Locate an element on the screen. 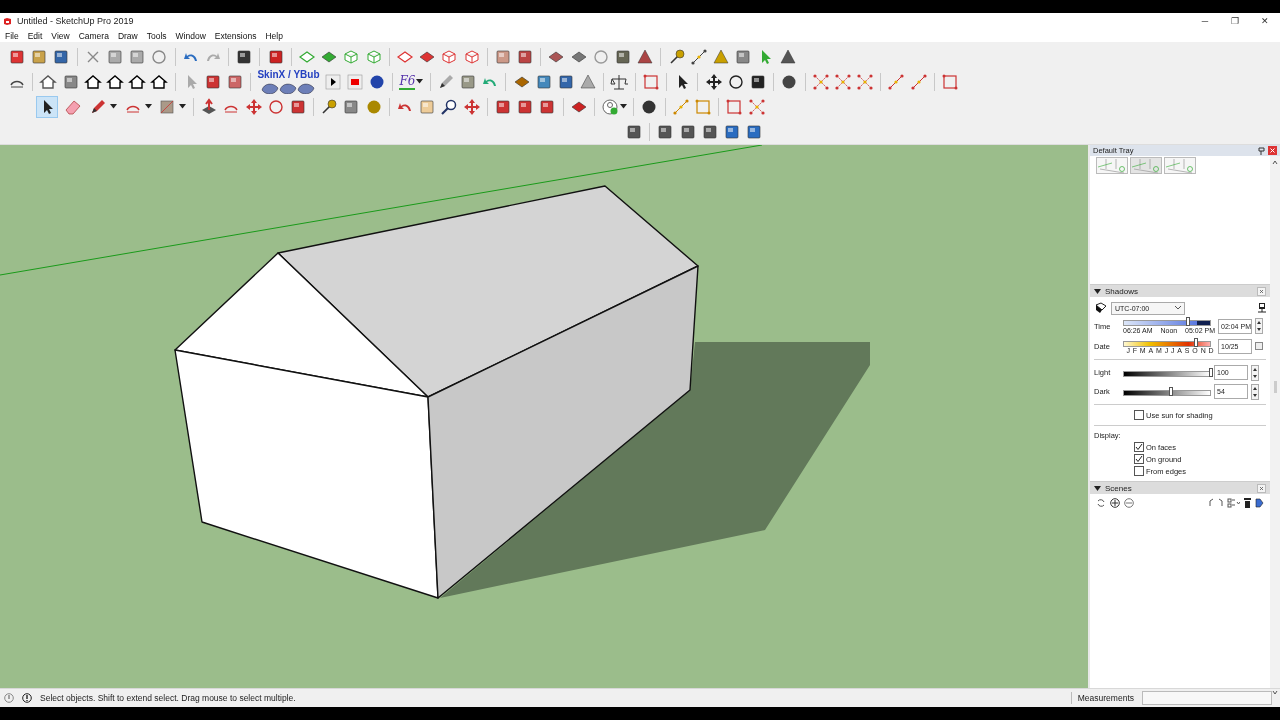 The image size is (1280, 720). pencil-icon is located at coordinates (98, 106).